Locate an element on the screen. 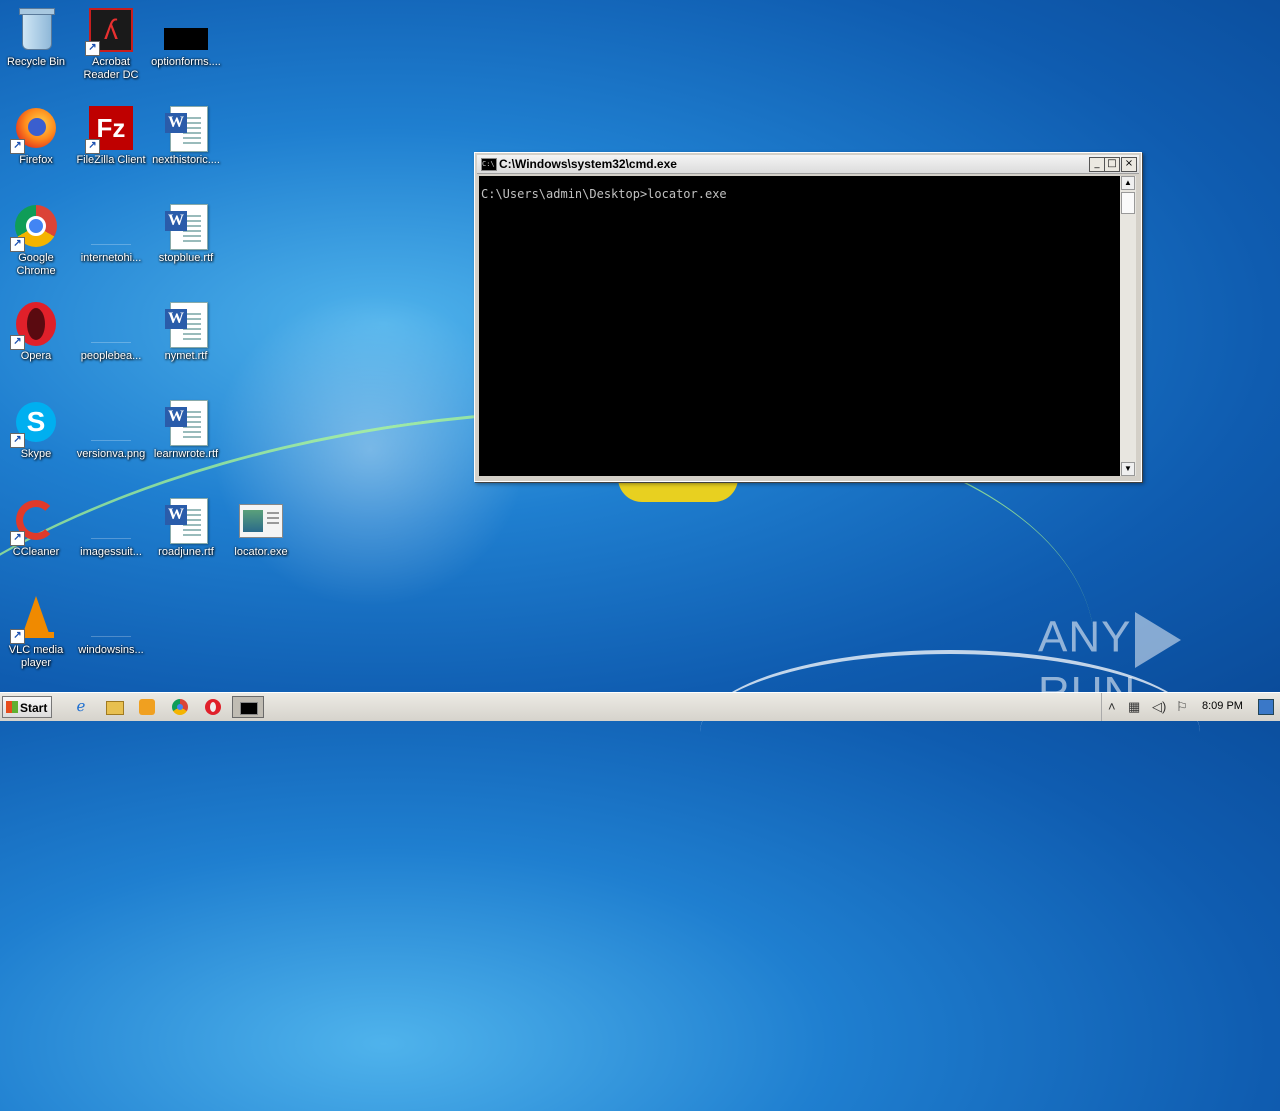 This screenshot has height=1111, width=1280. desktop-icon-rtf: W nymet.rtf is located at coordinates (186, 339).